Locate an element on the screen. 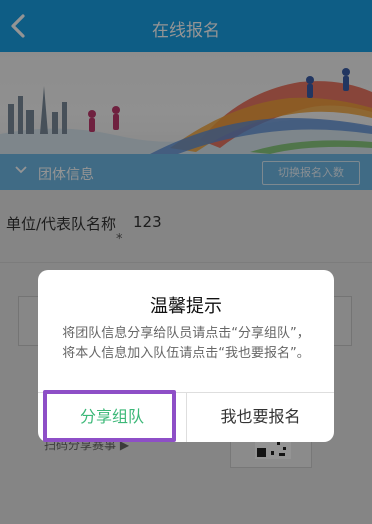 Image resolution: width=372 pixels, height=524 pixels. highlight-box is located at coordinates (109, 416).